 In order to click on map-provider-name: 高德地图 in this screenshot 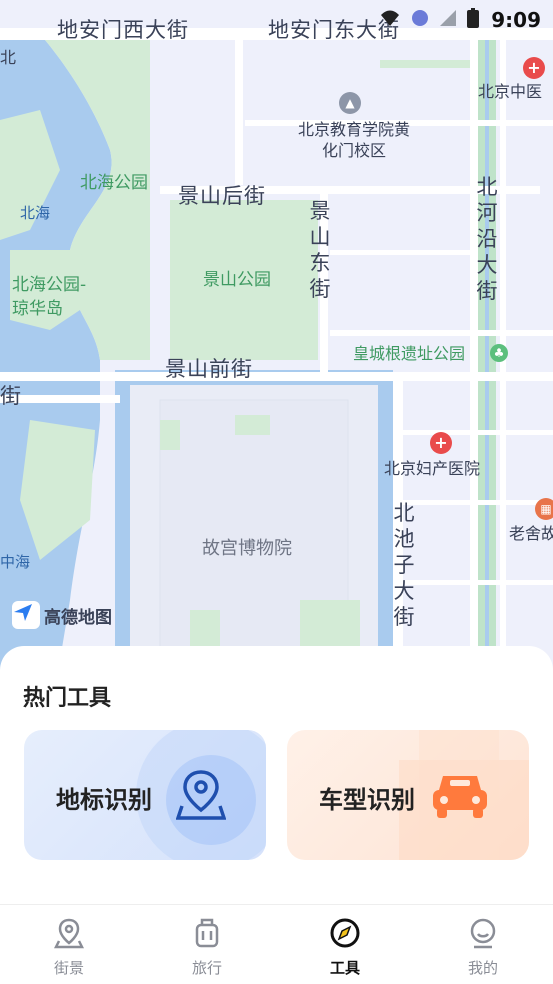, I will do `click(78, 617)`.